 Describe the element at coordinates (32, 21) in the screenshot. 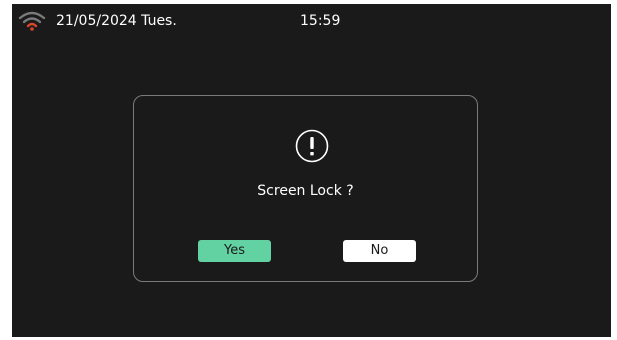

I see `wifi-icon` at that location.